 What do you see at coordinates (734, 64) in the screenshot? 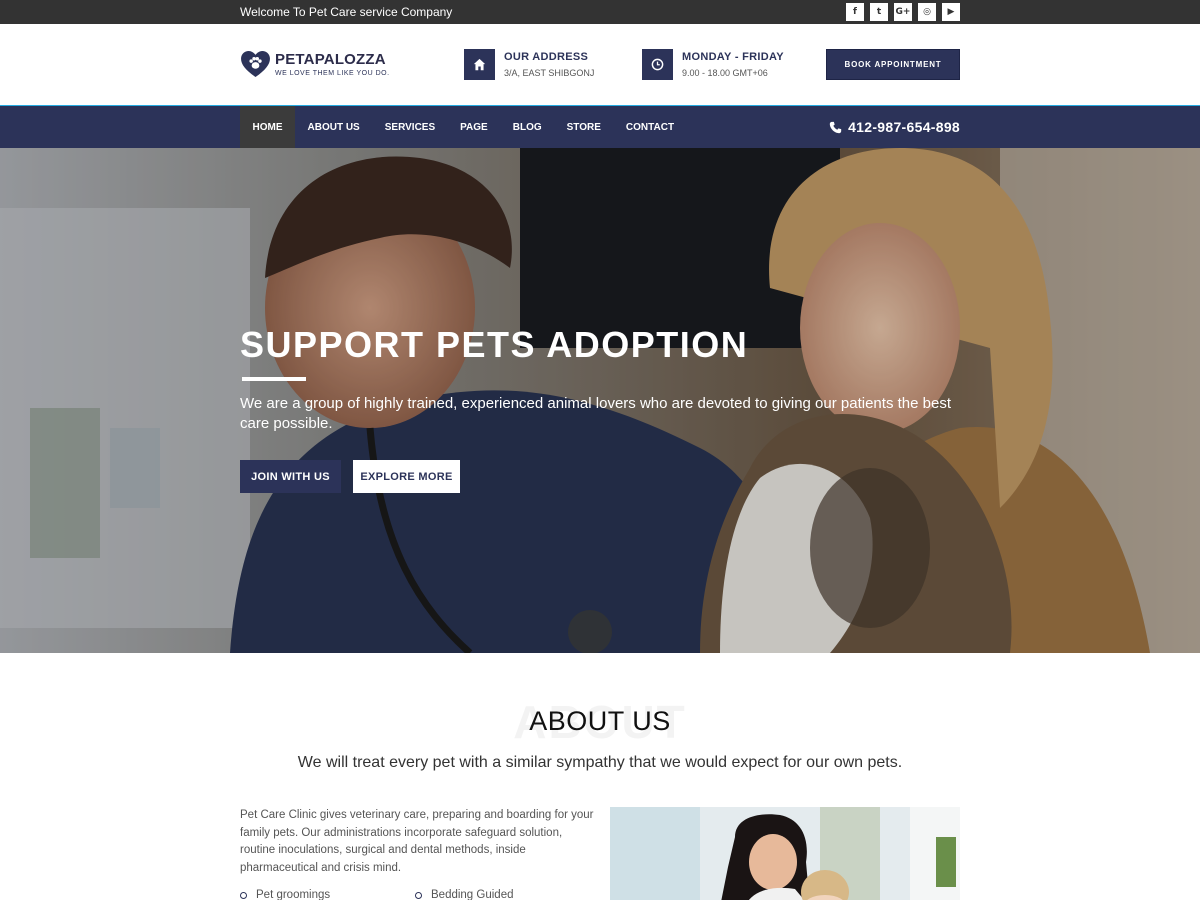
I see `hours-info: MONDAY - FRIDAY 9.00 - 18.00 GMT+06` at bounding box center [734, 64].